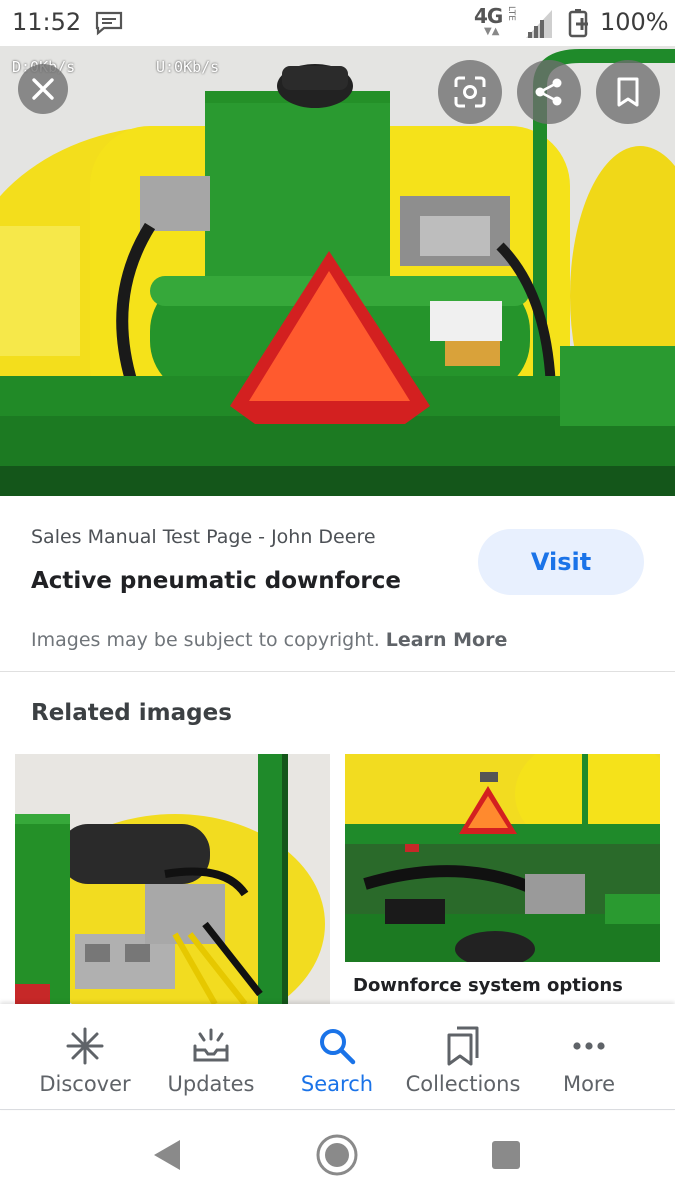 The height and width of the screenshot is (1200, 675). I want to click on battery-percent: 100%, so click(634, 22).